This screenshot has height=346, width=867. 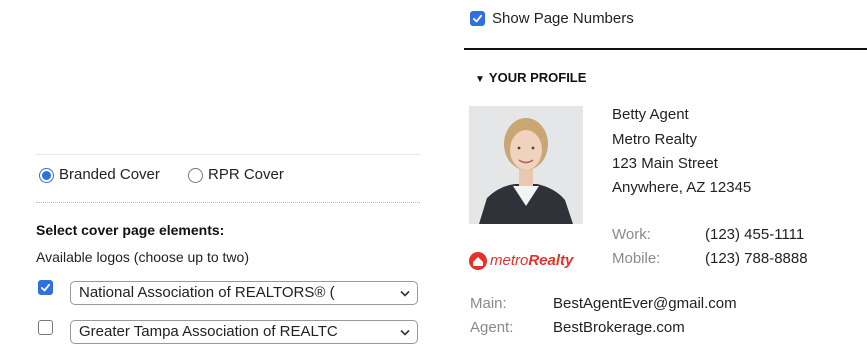 What do you see at coordinates (109, 174) in the screenshot?
I see `branded-cover-label: Branded Cover` at bounding box center [109, 174].